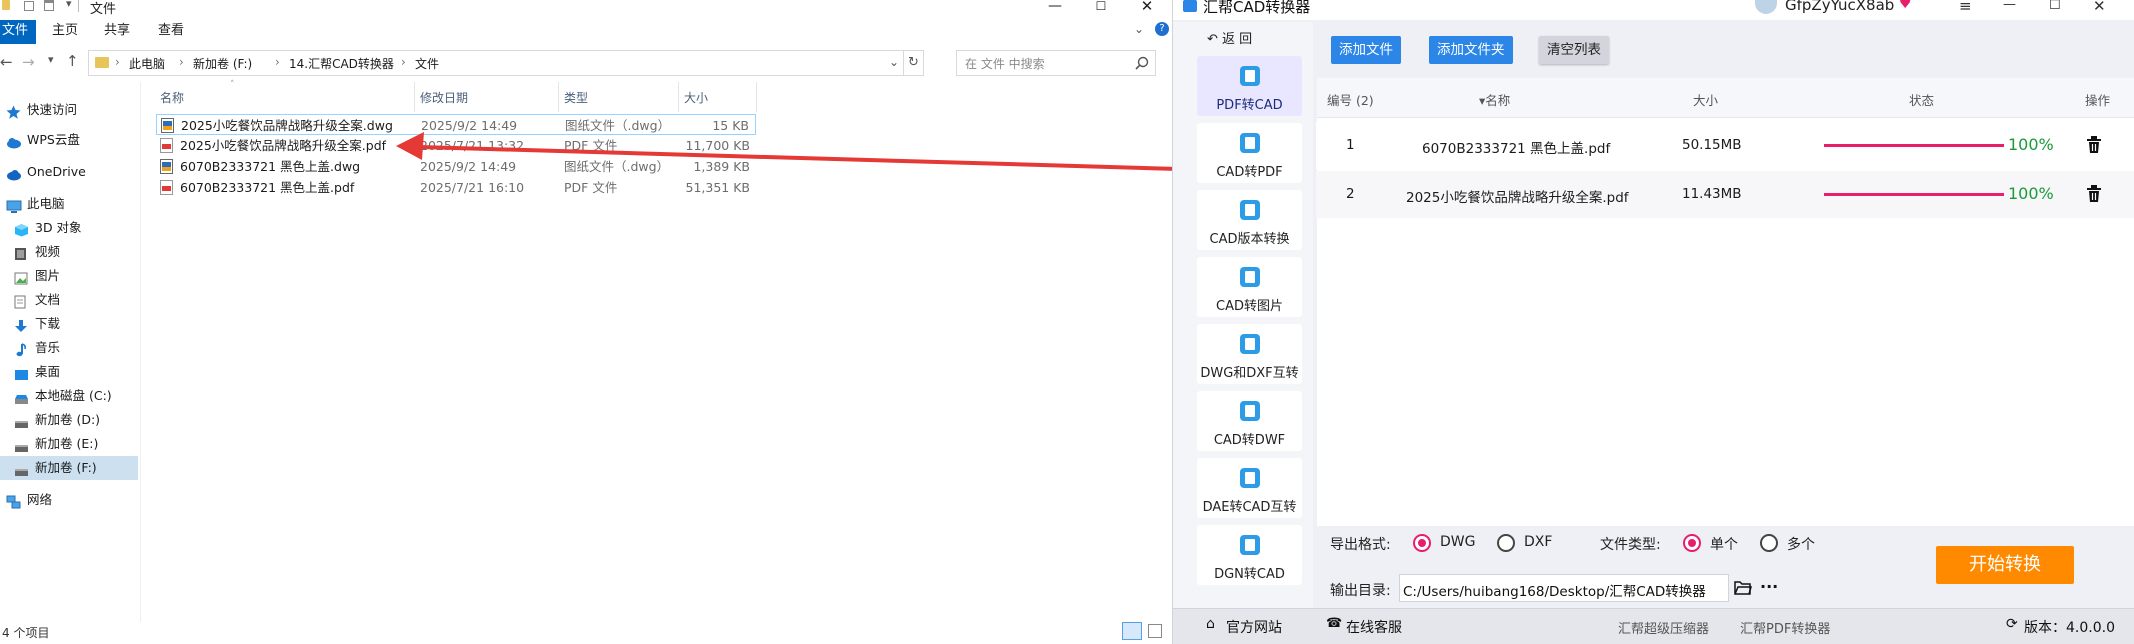  Describe the element at coordinates (1801, 544) in the screenshot. I see `filetype-label-multiple: 多个` at that location.